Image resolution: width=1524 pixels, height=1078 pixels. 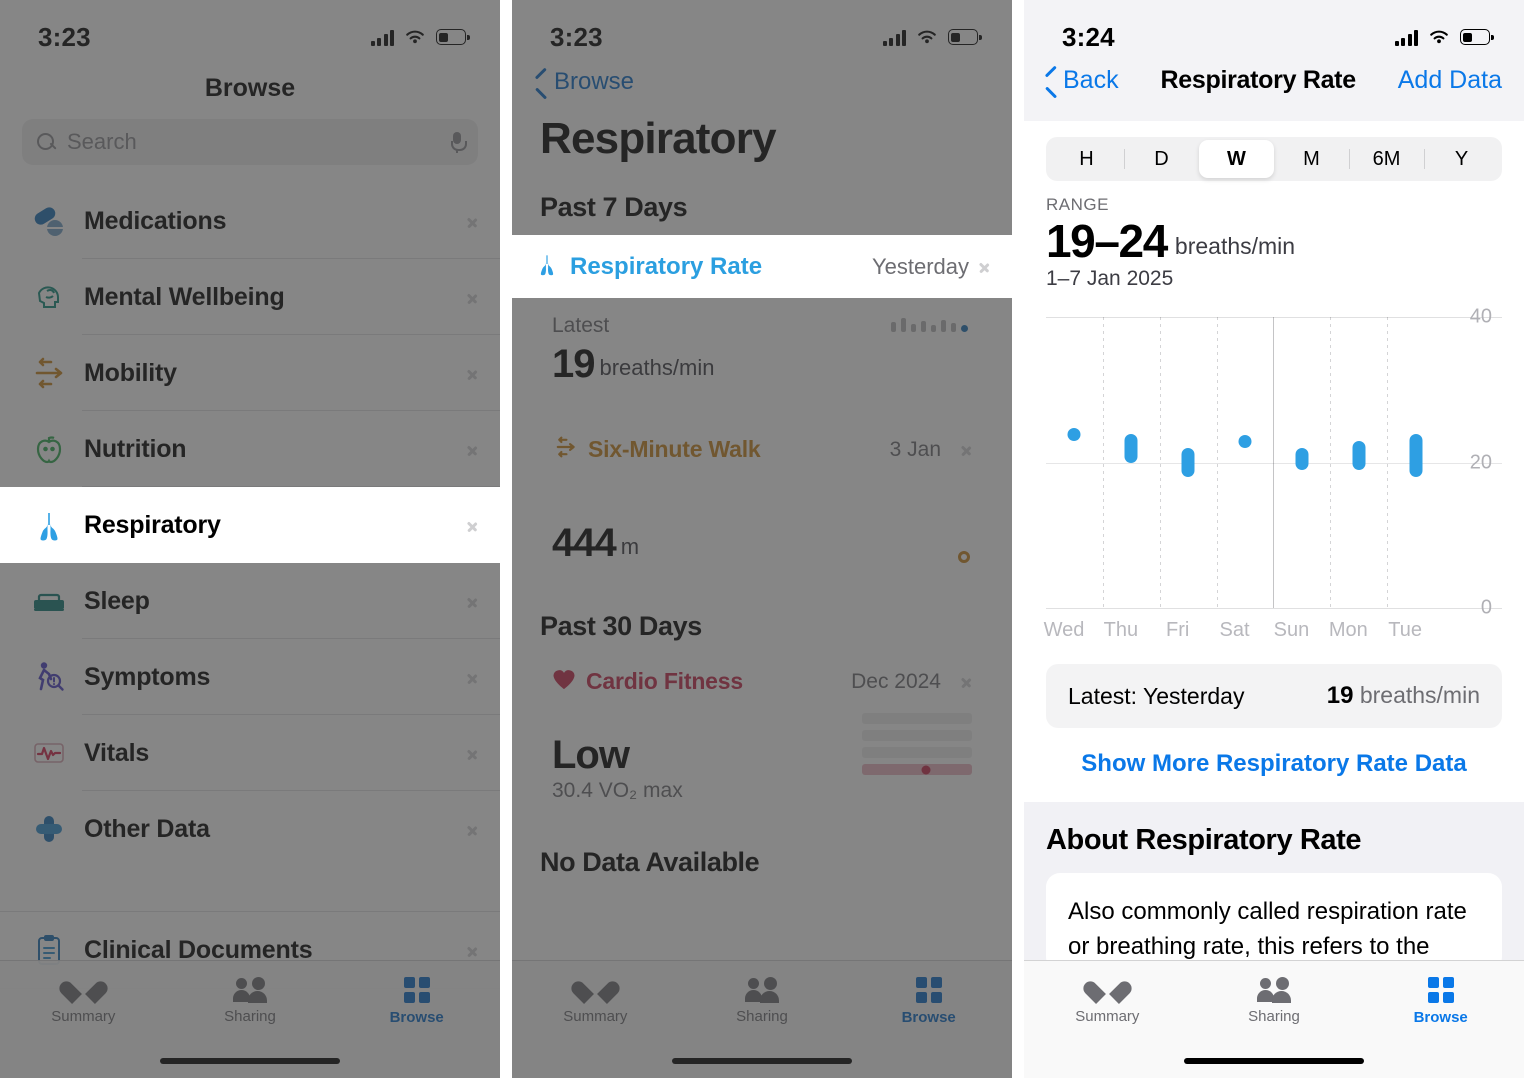 What do you see at coordinates (250, 889) in the screenshot?
I see `list-group-gap` at bounding box center [250, 889].